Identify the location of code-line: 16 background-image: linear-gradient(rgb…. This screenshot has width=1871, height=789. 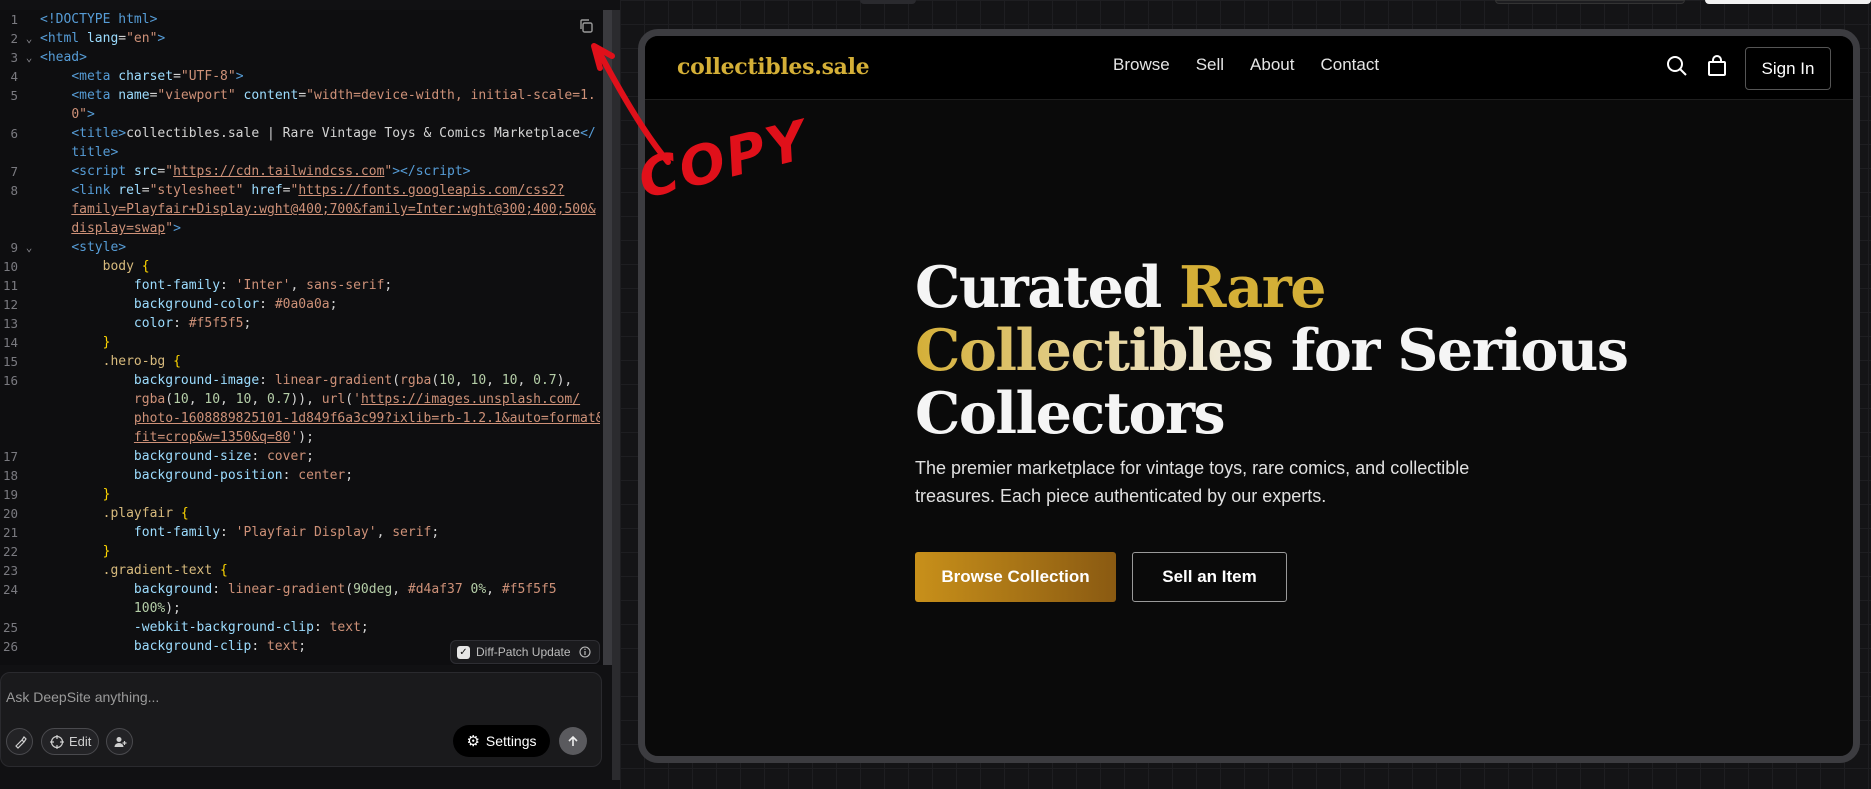
(300, 380).